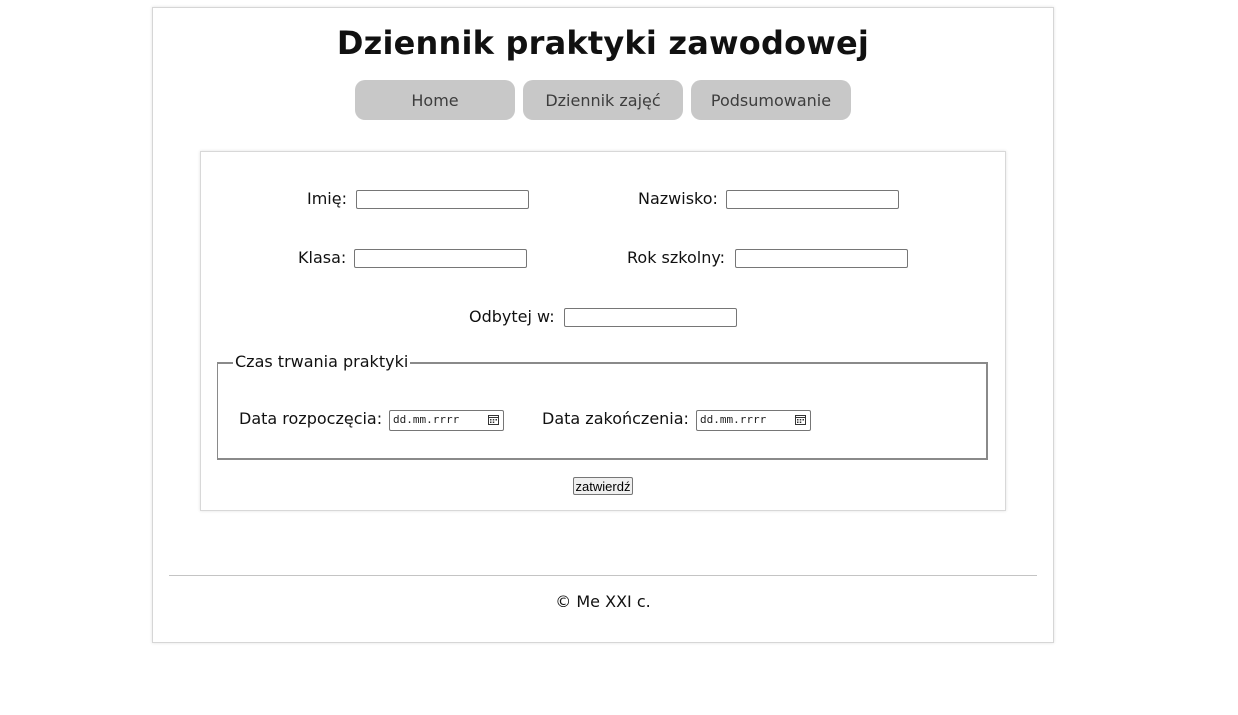 The image size is (1238, 715). Describe the element at coordinates (650, 317) in the screenshot. I see `place-field` at that location.